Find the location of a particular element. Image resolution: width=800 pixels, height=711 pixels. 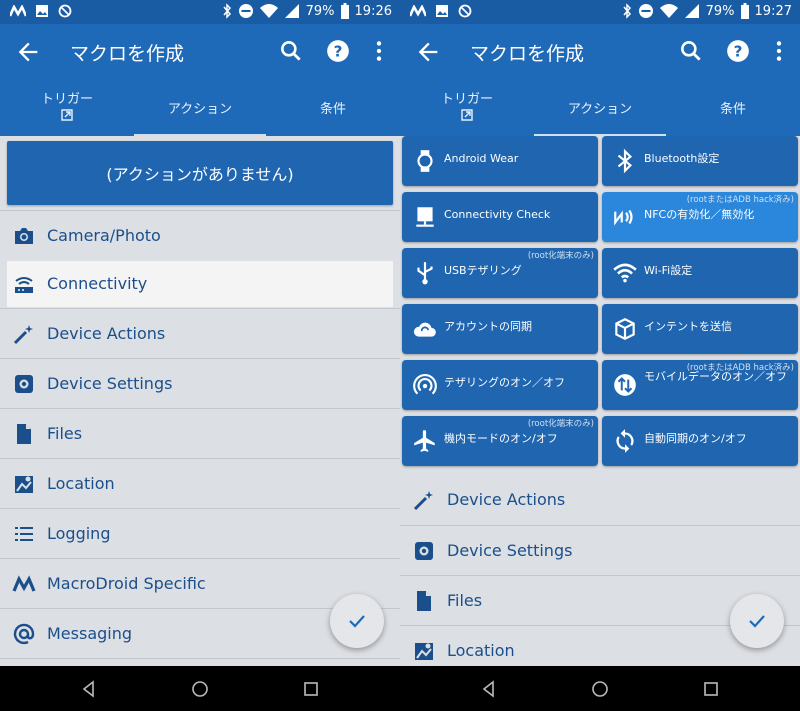

network-check-icon is located at coordinates (425, 217).